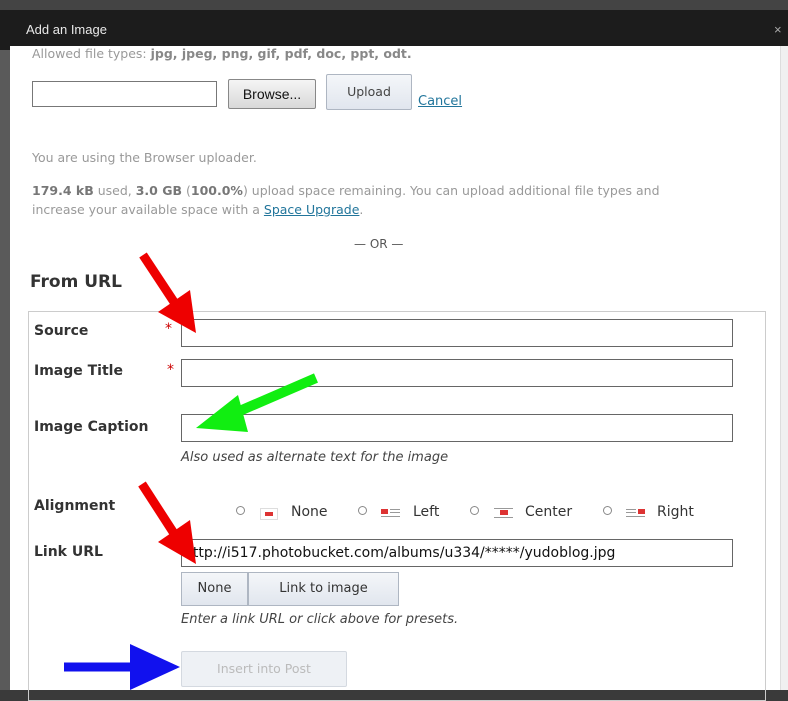 The image size is (788, 701). Describe the element at coordinates (269, 514) in the screenshot. I see `align-none-icon` at that location.